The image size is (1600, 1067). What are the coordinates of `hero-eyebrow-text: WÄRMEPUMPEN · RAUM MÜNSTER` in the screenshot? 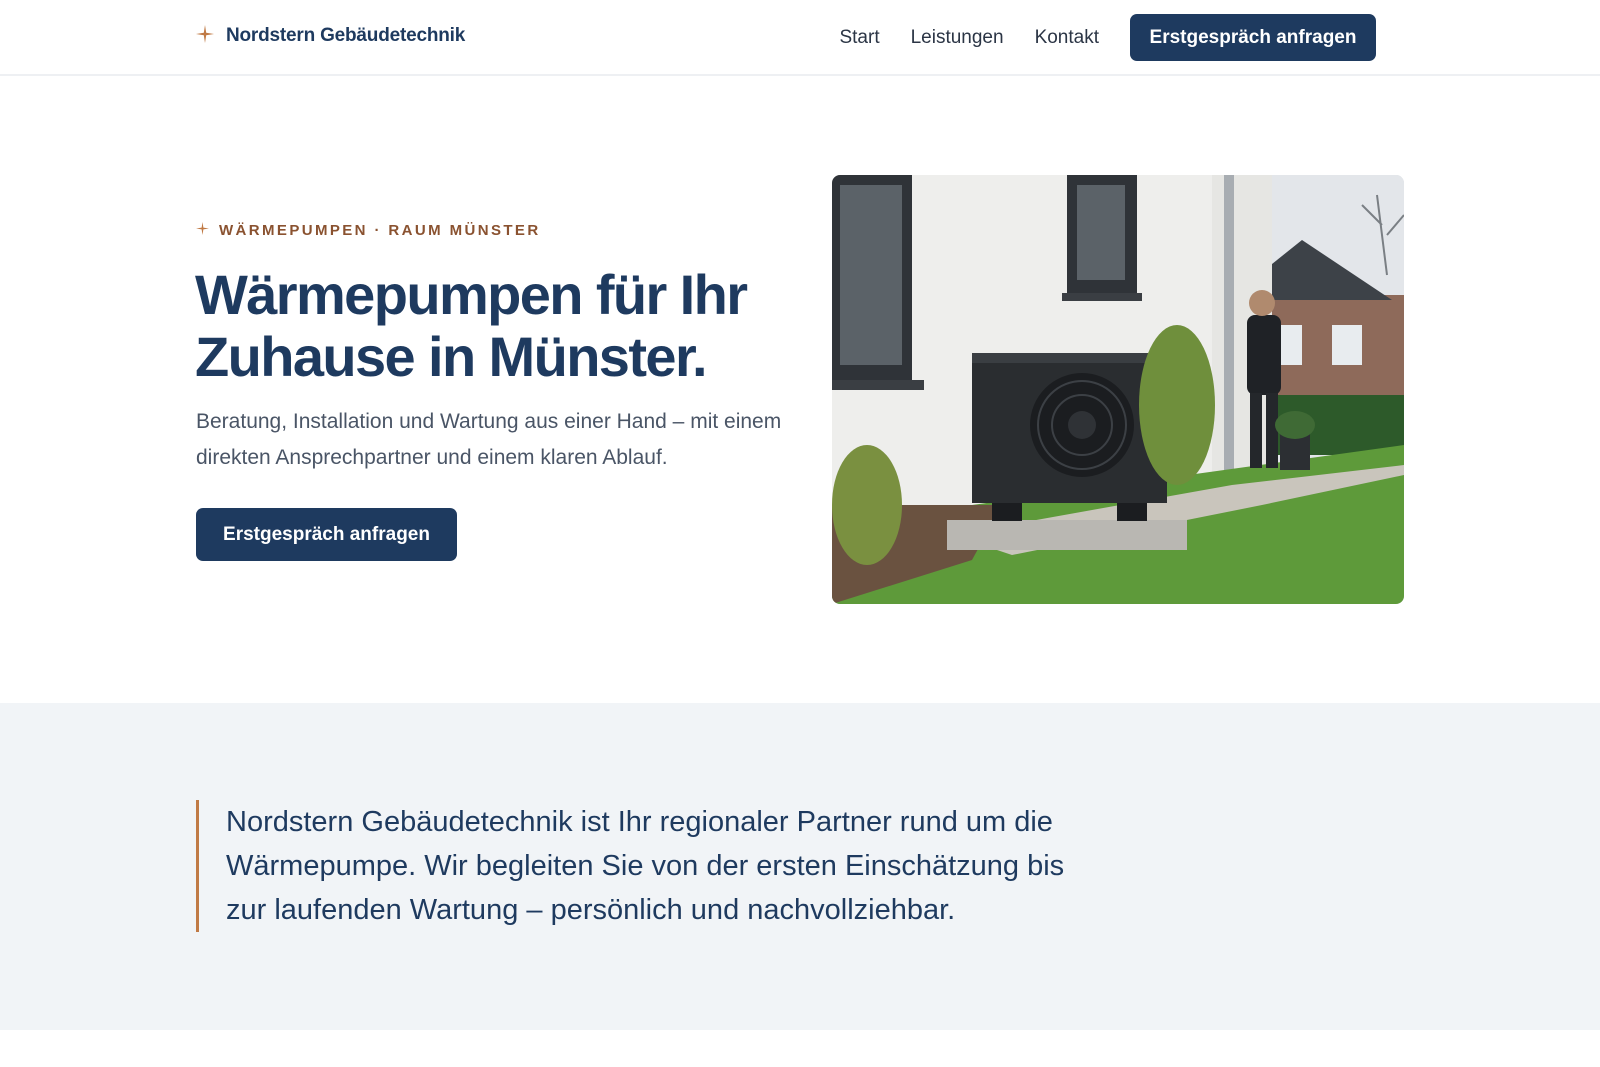 It's located at (380, 230).